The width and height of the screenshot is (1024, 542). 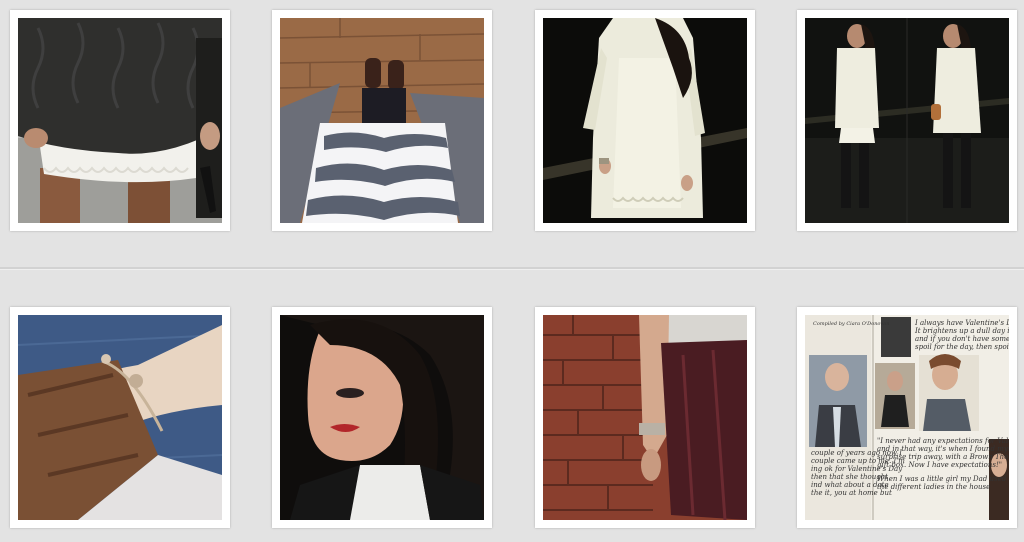 What do you see at coordinates (851, 324) in the screenshot?
I see `magazine-byline: Compiled by Ciara O'Donovan` at bounding box center [851, 324].